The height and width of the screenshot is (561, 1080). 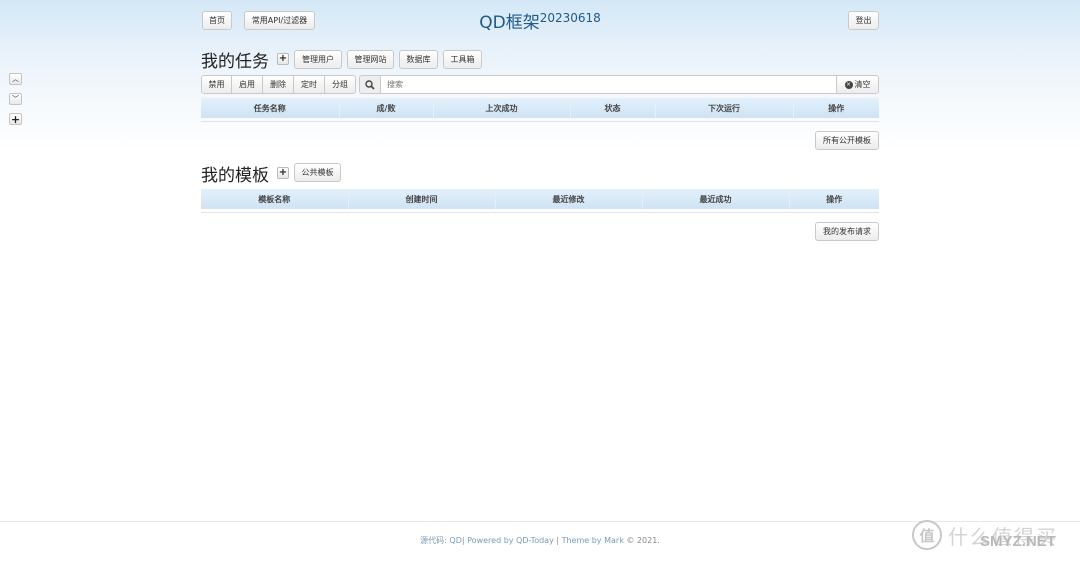 I want to click on col-last-success: 最近成功, so click(x=716, y=199).